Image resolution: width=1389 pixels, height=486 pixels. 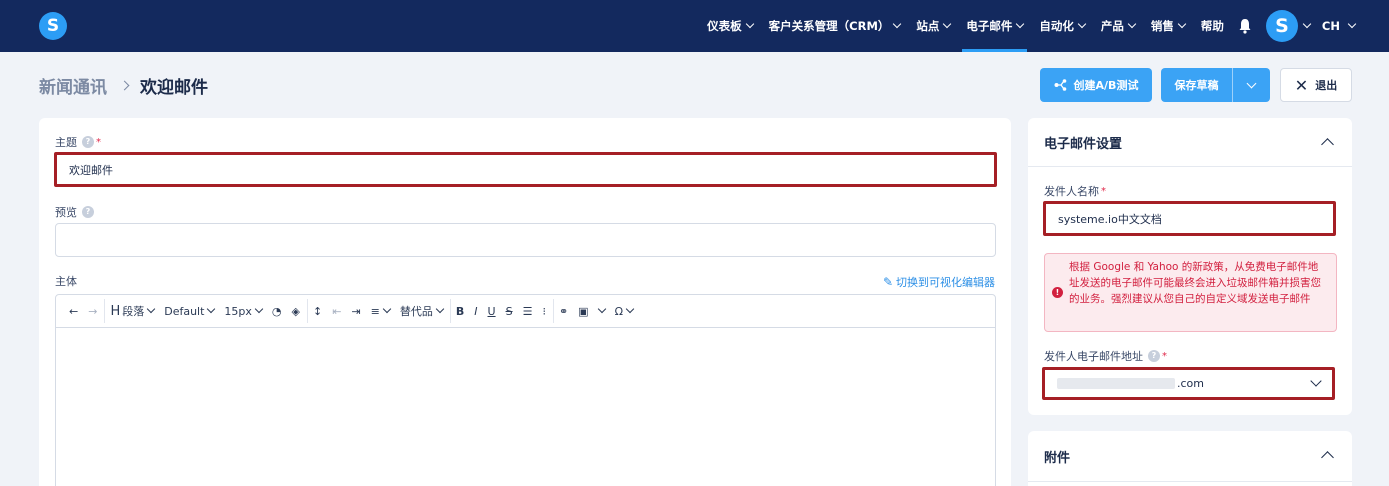 I want to click on align-select: ≡, so click(x=380, y=311).